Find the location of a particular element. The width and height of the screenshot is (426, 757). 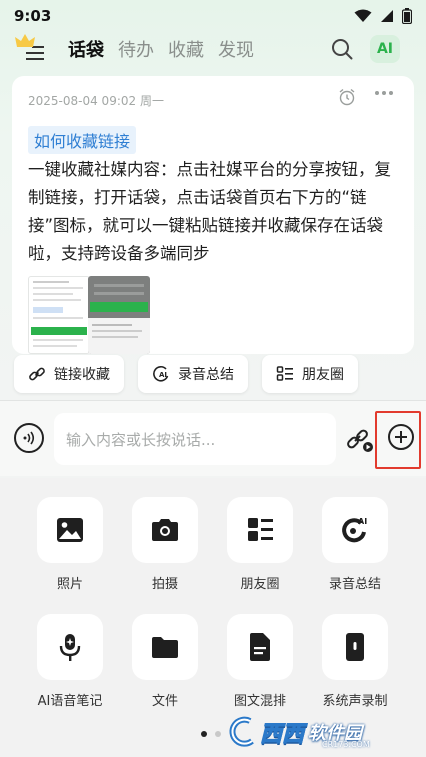

tool-system-audio-record: 系统声录制 is located at coordinates (355, 661).